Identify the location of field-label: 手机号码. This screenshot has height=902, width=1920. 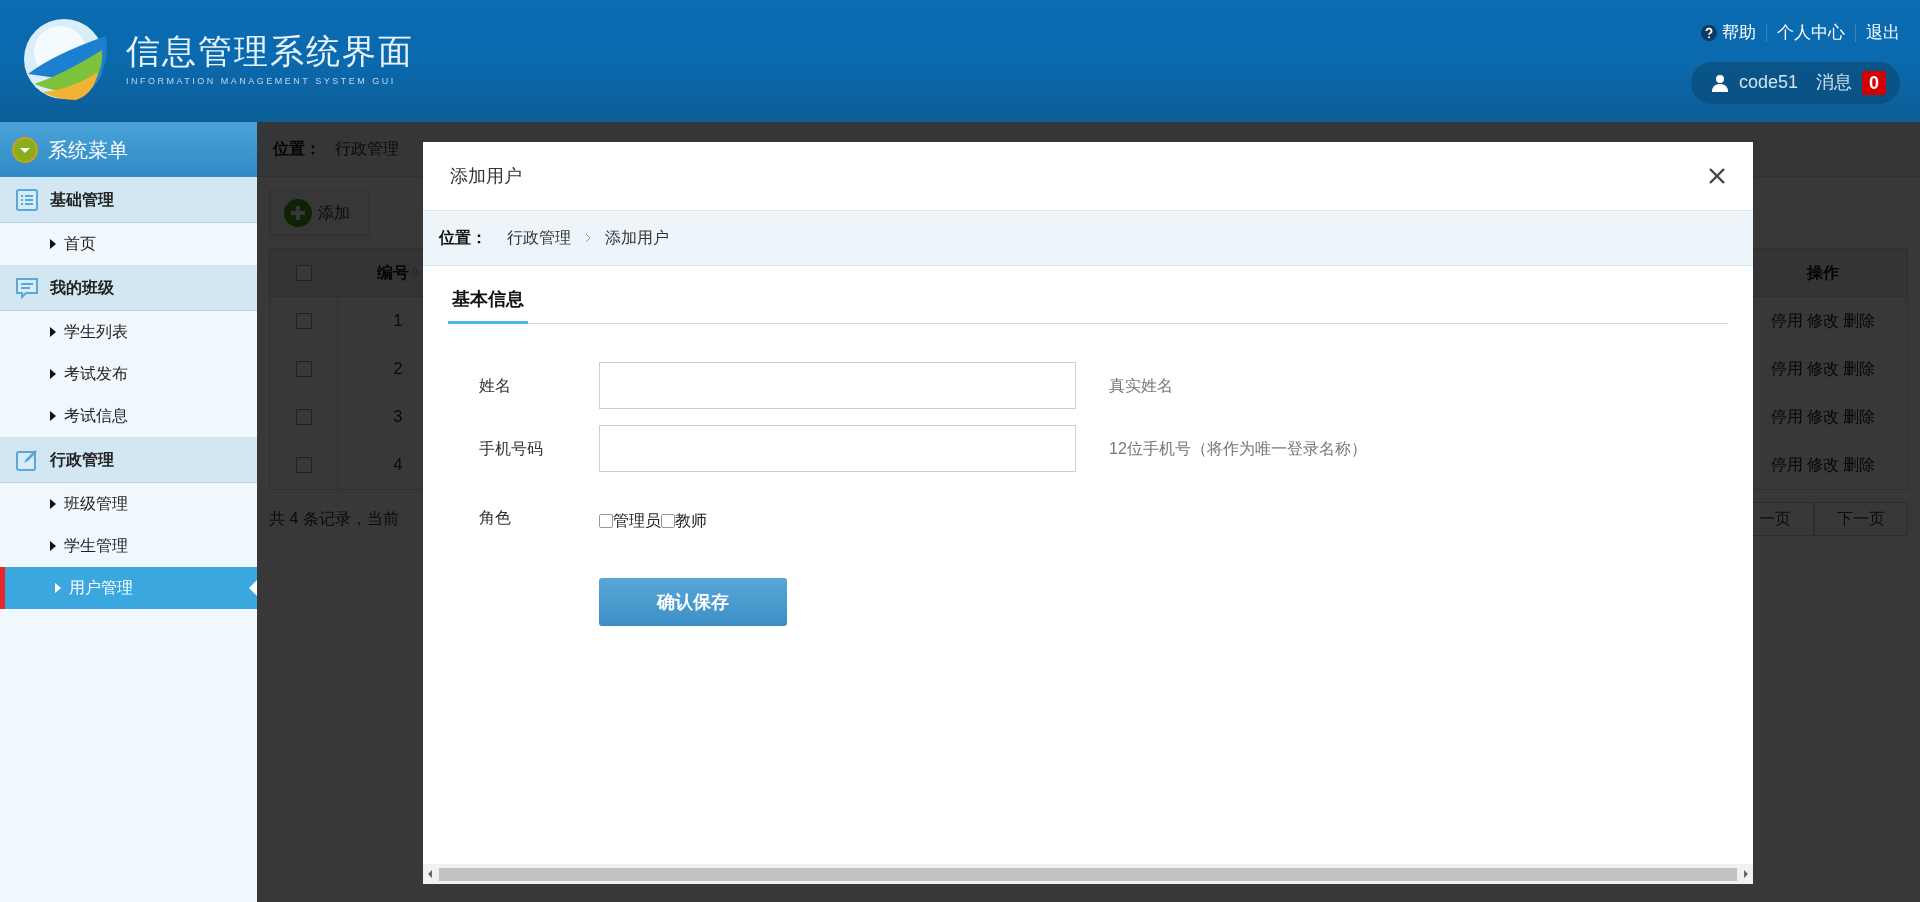
(511, 448).